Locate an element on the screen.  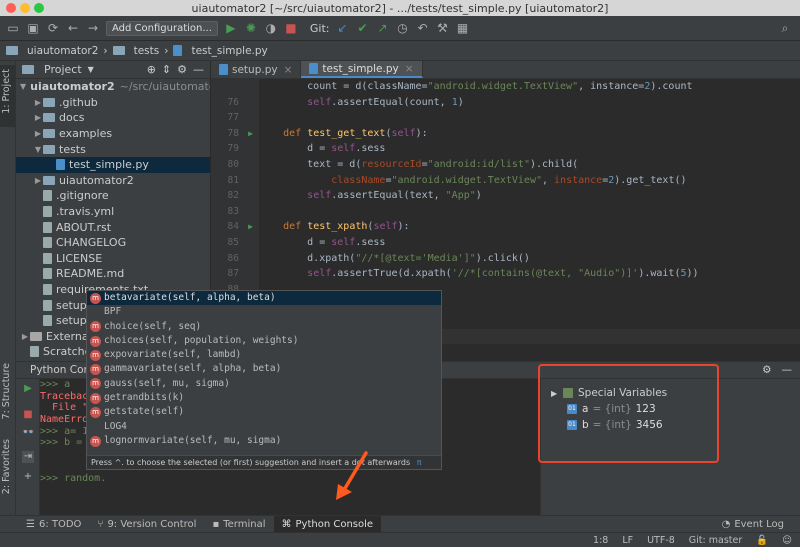
git-commit-icon: ✔ is located at coordinates (363, 28).